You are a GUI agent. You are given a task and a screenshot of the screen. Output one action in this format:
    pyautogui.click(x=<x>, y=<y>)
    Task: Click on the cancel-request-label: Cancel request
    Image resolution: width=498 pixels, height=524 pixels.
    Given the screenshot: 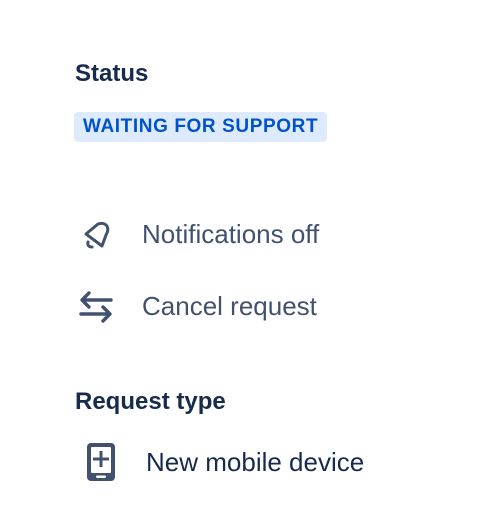 What is the action you would take?
    pyautogui.click(x=229, y=305)
    